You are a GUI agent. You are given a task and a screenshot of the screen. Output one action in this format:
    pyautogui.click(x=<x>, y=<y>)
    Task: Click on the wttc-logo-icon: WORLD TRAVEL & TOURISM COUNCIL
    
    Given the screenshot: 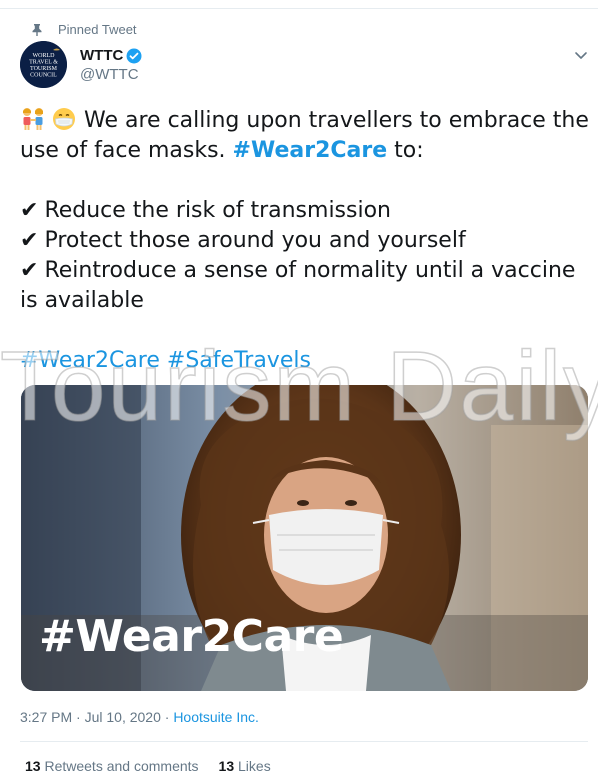 What is the action you would take?
    pyautogui.click(x=43, y=64)
    